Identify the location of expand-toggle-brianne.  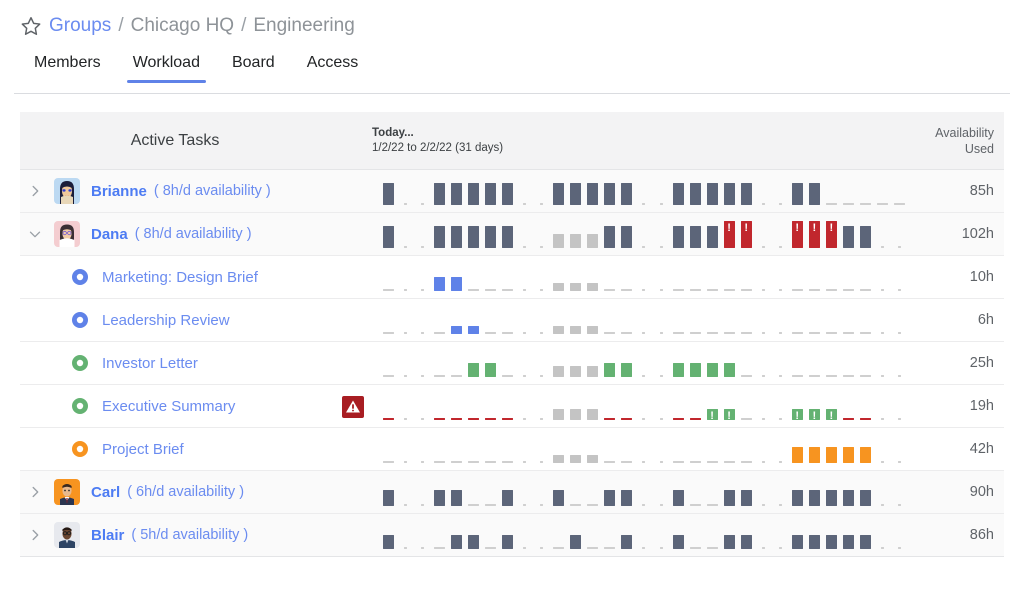
(35, 191).